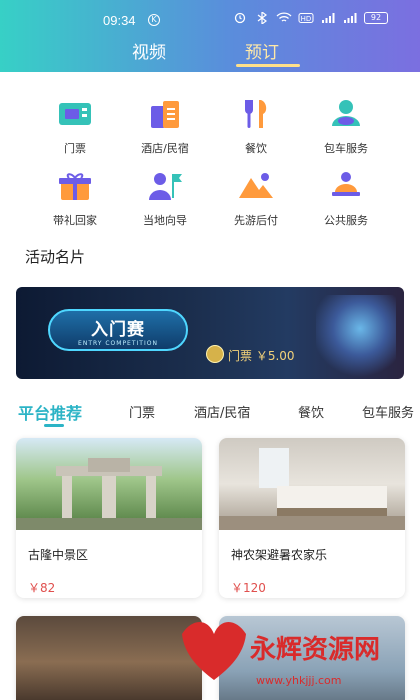 The width and height of the screenshot is (420, 700). I want to click on guide-icon, so click(165, 186).